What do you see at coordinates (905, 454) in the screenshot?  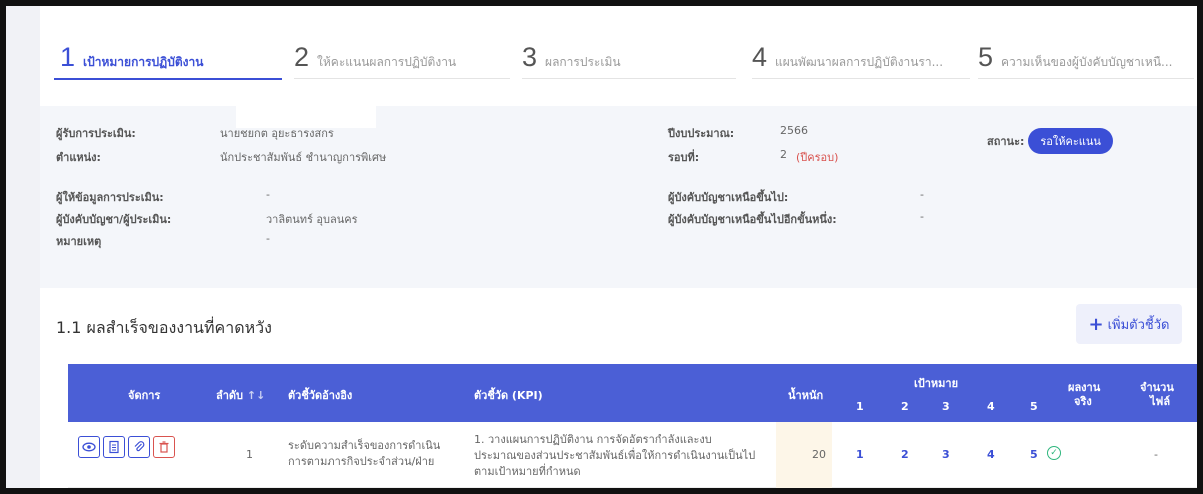 I see `row-target-2: 2` at bounding box center [905, 454].